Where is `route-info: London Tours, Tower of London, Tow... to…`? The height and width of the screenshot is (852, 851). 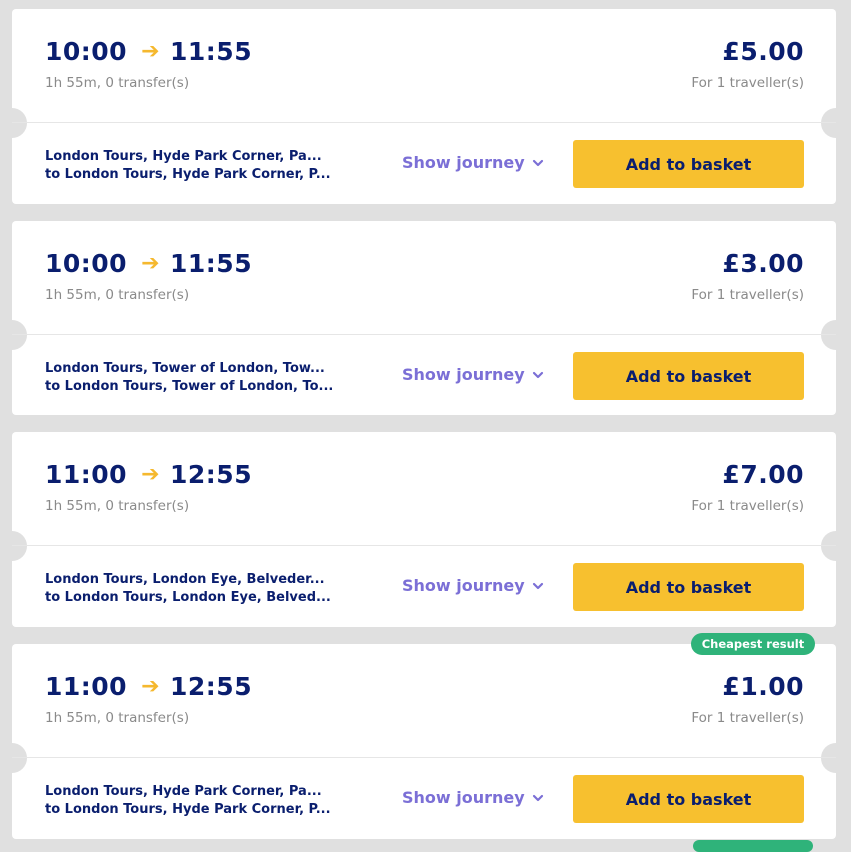 route-info: London Tours, Tower of London, Tow... to… is located at coordinates (195, 378).